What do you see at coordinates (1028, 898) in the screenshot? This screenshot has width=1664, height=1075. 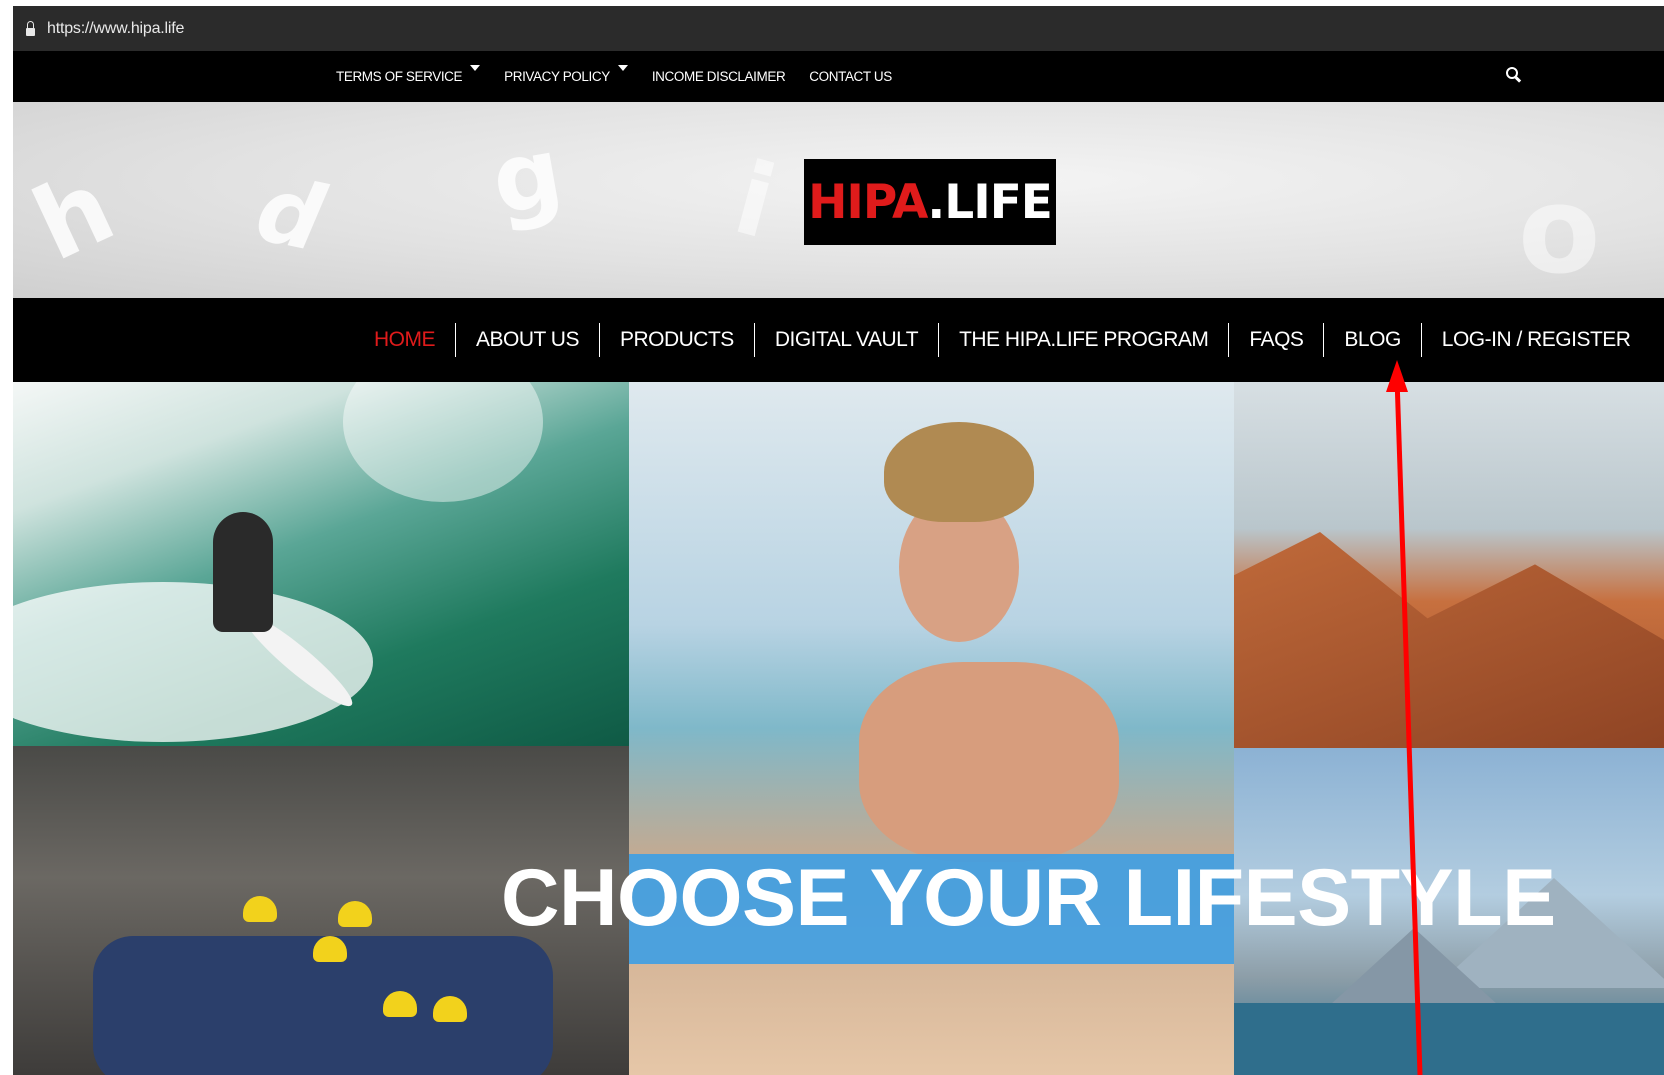 I see `hero-headline: CHOOSE YOUR LIFESTYLE` at bounding box center [1028, 898].